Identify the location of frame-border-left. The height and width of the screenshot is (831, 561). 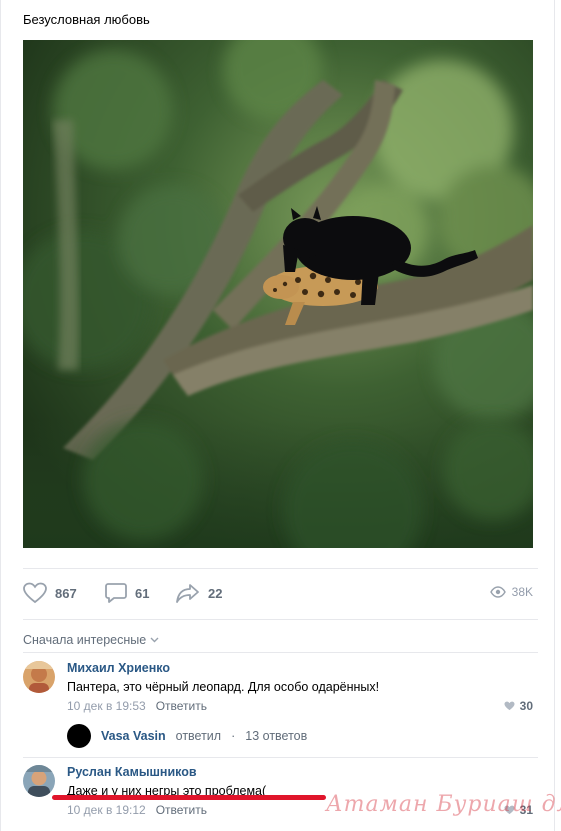
(0, 415).